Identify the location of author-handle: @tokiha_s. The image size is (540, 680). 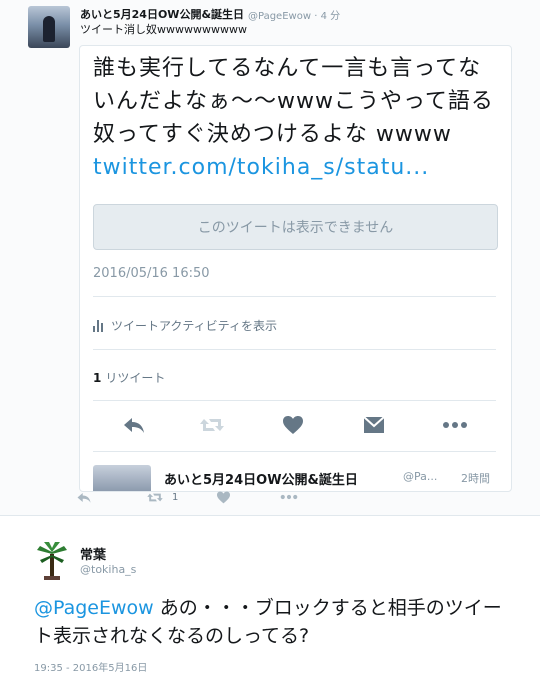
(108, 569).